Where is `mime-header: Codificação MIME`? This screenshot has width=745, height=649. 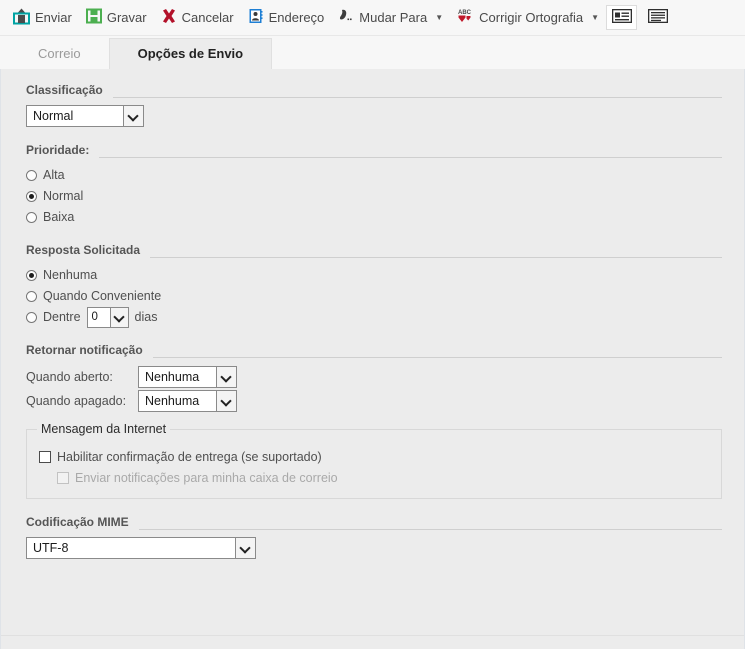
mime-header: Codificação MIME is located at coordinates (374, 522).